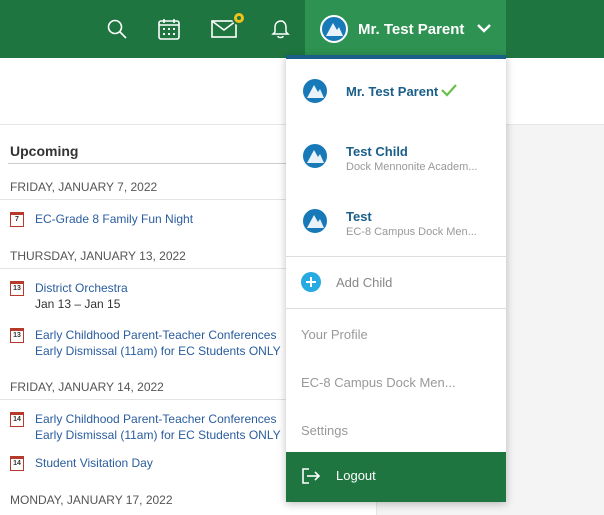  I want to click on event-title: EC-Grade 8 Family Fun Night, so click(114, 219).